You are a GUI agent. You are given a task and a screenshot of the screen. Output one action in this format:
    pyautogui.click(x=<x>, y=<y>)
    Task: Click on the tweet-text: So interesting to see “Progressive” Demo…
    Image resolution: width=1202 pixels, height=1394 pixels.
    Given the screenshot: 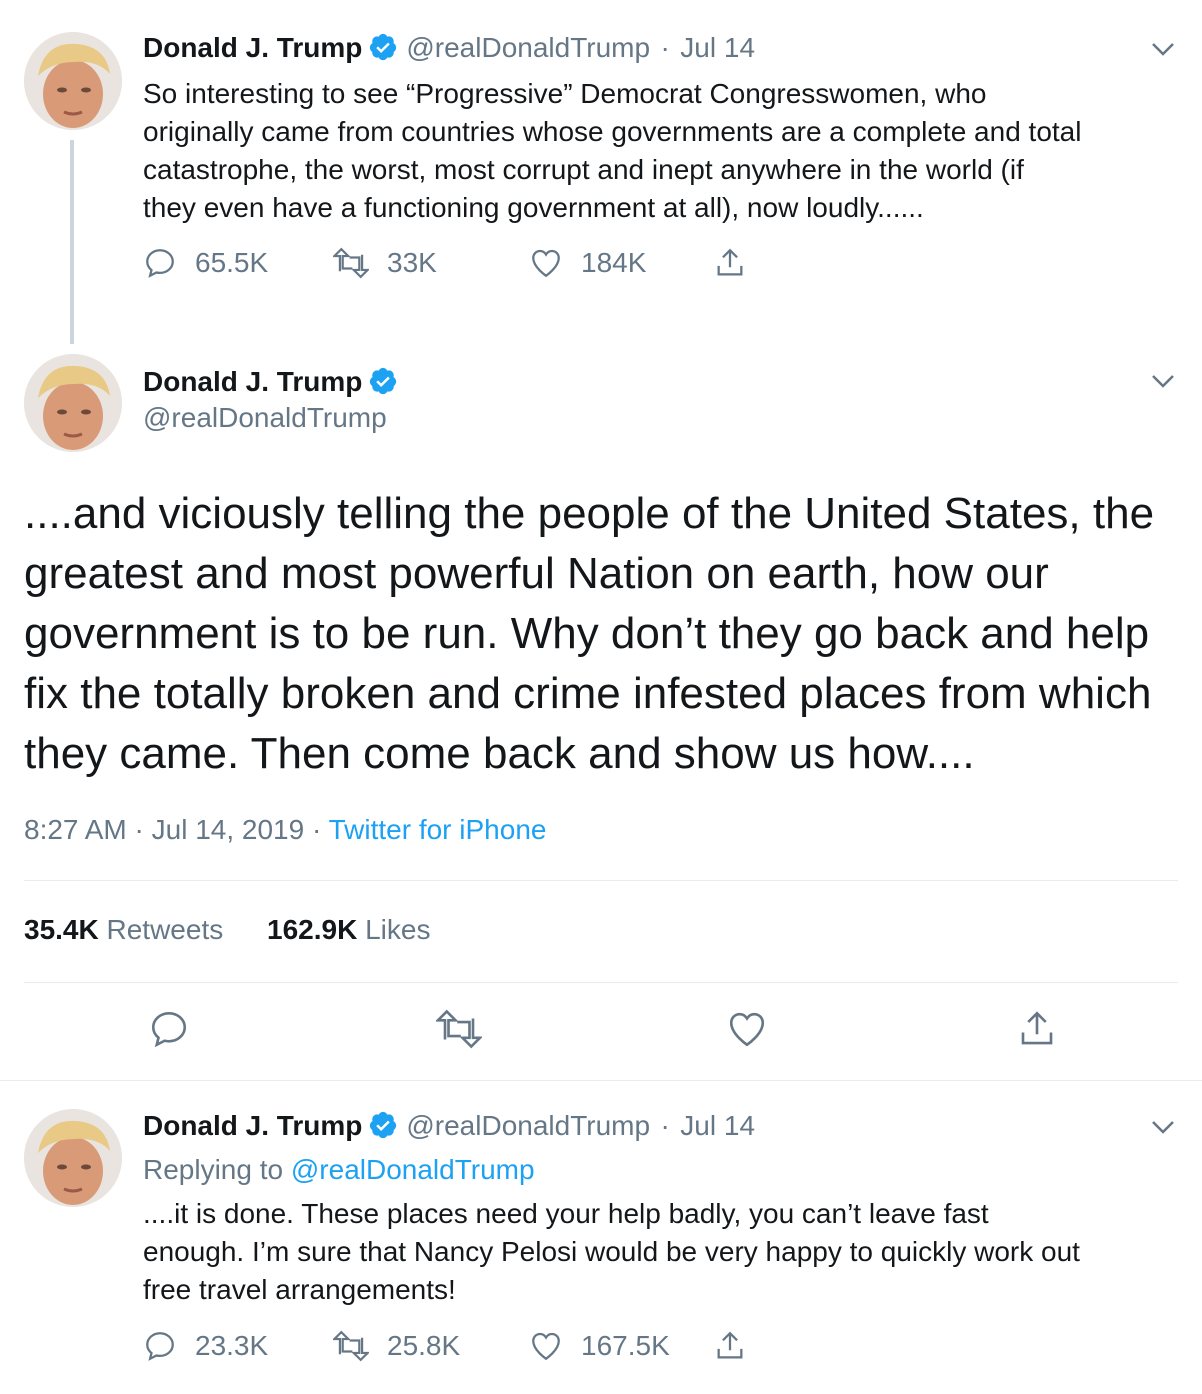 What is the action you would take?
    pyautogui.click(x=612, y=151)
    